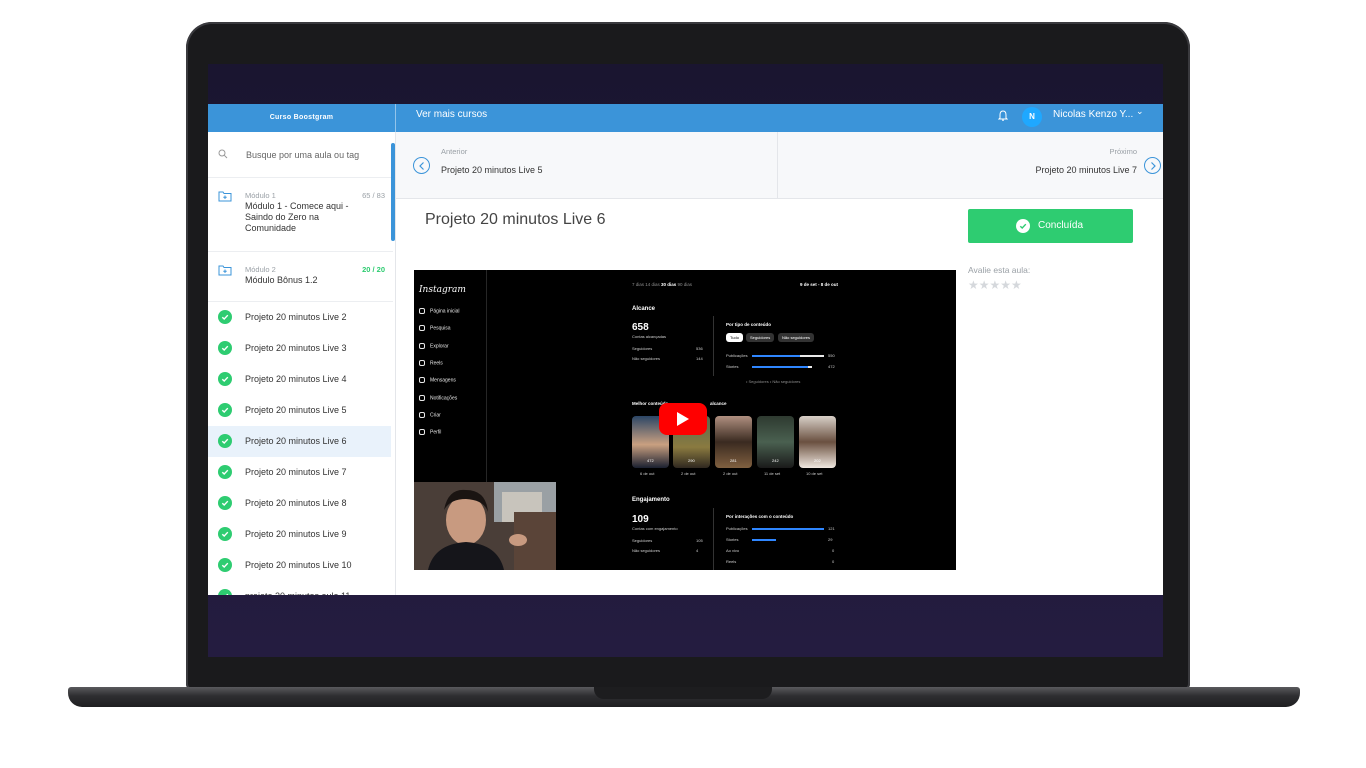 The width and height of the screenshot is (1366, 768). Describe the element at coordinates (814, 473) in the screenshot. I see `ig-thumbnail-date: 10 de set` at that location.